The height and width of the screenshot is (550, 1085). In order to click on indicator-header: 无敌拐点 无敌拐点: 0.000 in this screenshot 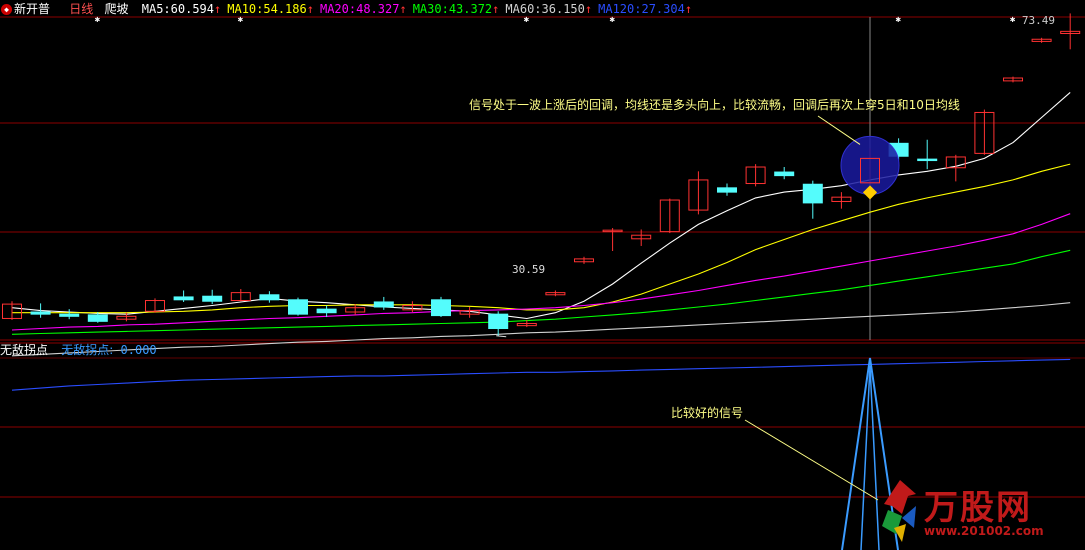, I will do `click(78, 350)`.